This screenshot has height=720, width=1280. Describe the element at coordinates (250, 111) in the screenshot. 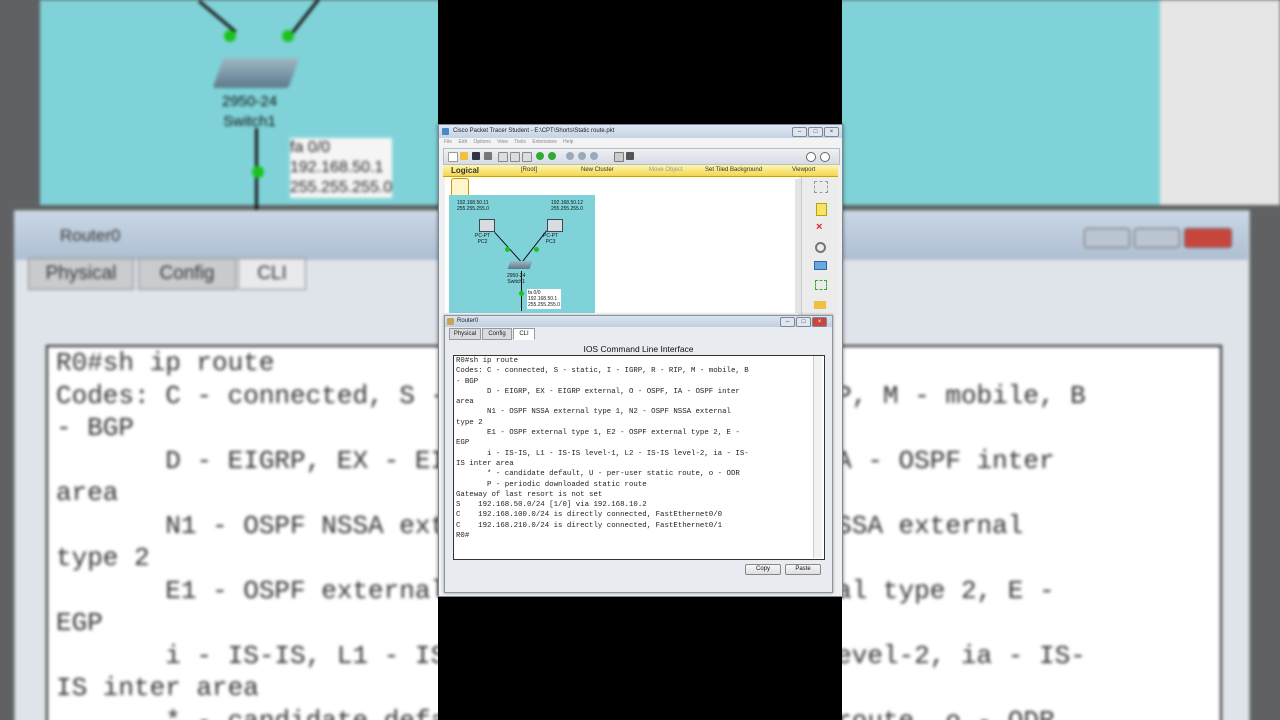

I see `bg-switch-label: 2950-24 Switch1` at that location.